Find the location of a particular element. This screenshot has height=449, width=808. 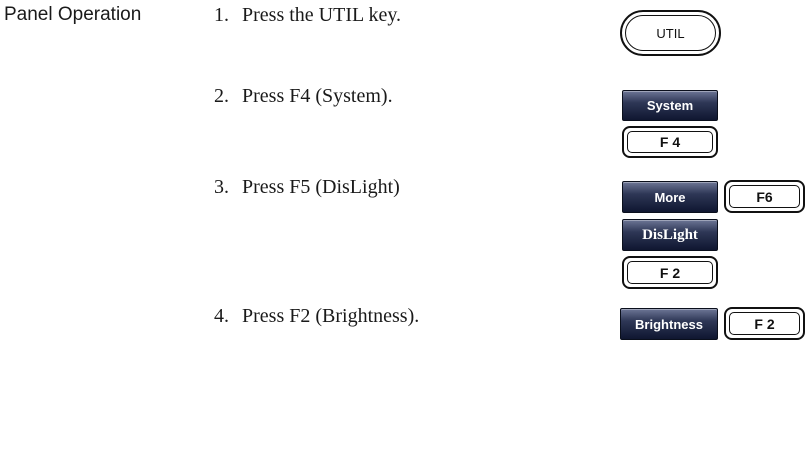

util-key: UTIL is located at coordinates (670, 33).